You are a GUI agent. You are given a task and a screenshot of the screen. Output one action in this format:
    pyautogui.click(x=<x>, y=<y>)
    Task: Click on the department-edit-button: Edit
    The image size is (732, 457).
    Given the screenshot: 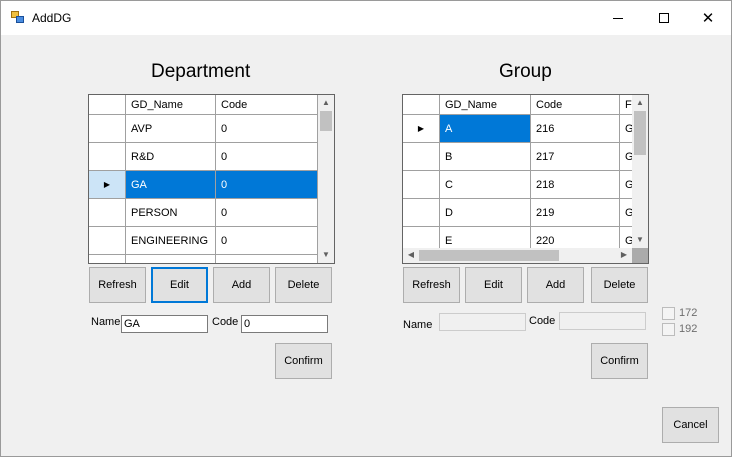 What is the action you would take?
    pyautogui.click(x=179, y=285)
    